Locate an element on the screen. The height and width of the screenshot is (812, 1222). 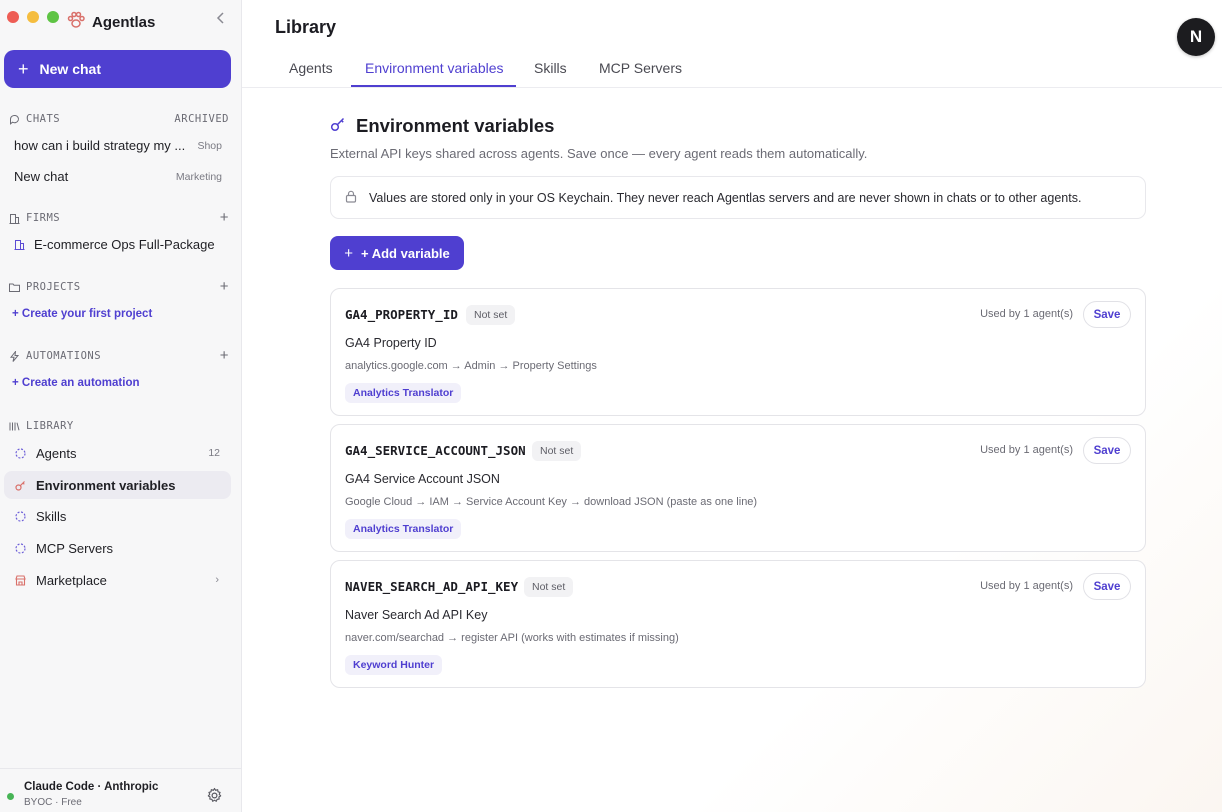
chat-tag: Marketing is located at coordinates (198, 176).